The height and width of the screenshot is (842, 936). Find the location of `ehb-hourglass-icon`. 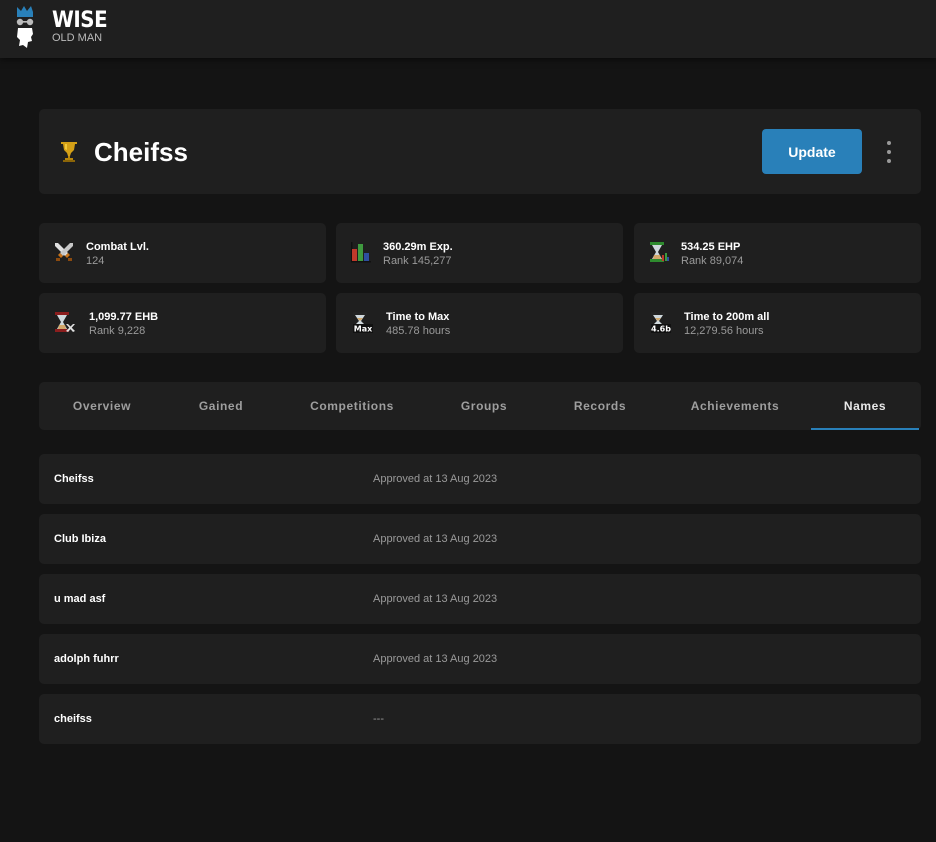

ehb-hourglass-icon is located at coordinates (65, 322).